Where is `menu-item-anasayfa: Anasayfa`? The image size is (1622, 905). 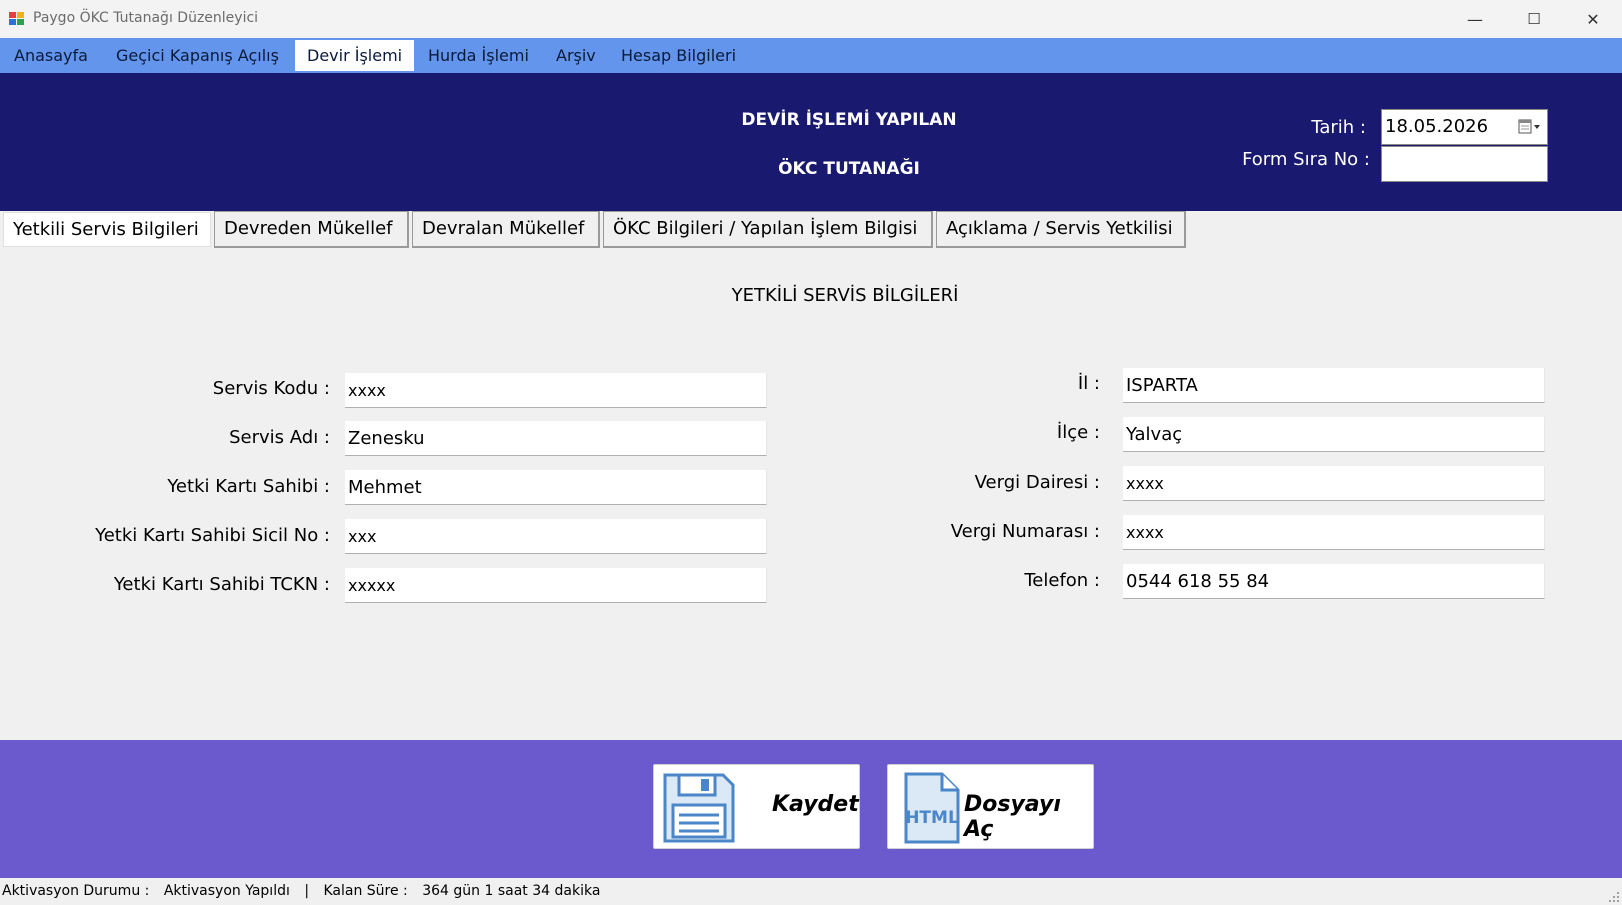 menu-item-anasayfa: Anasayfa is located at coordinates (51, 55).